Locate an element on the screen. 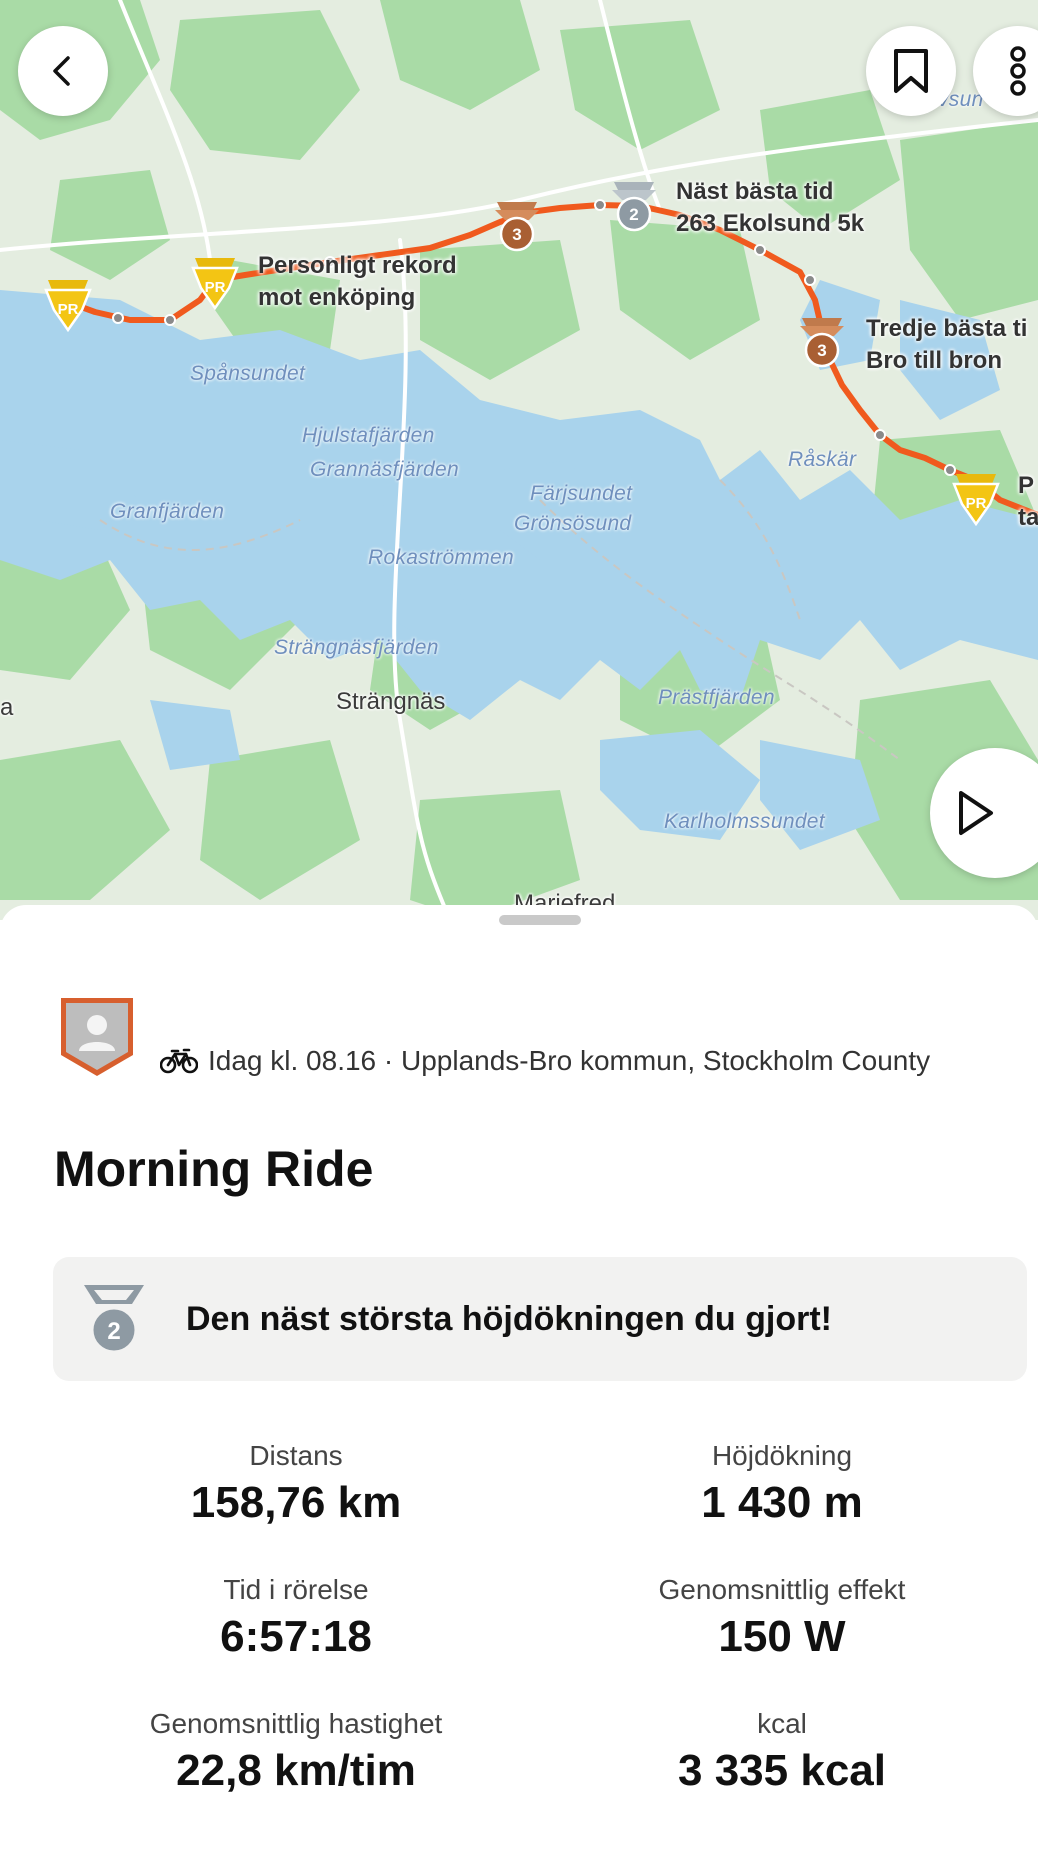  stat-label: Distans is located at coordinates (296, 1455).